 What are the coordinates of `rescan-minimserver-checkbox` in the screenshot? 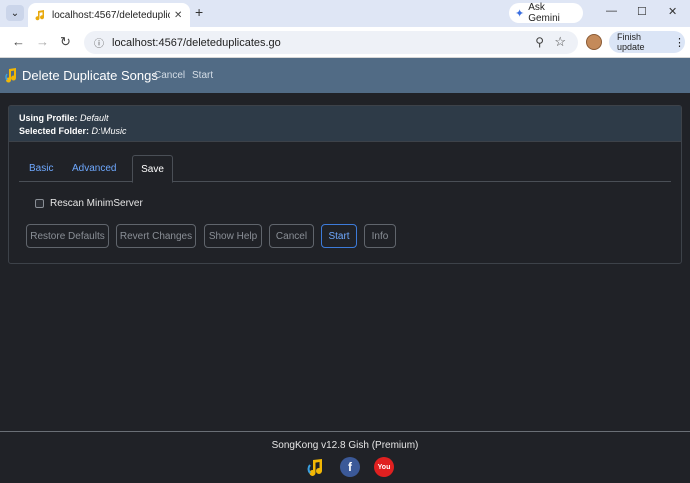 It's located at (39, 203).